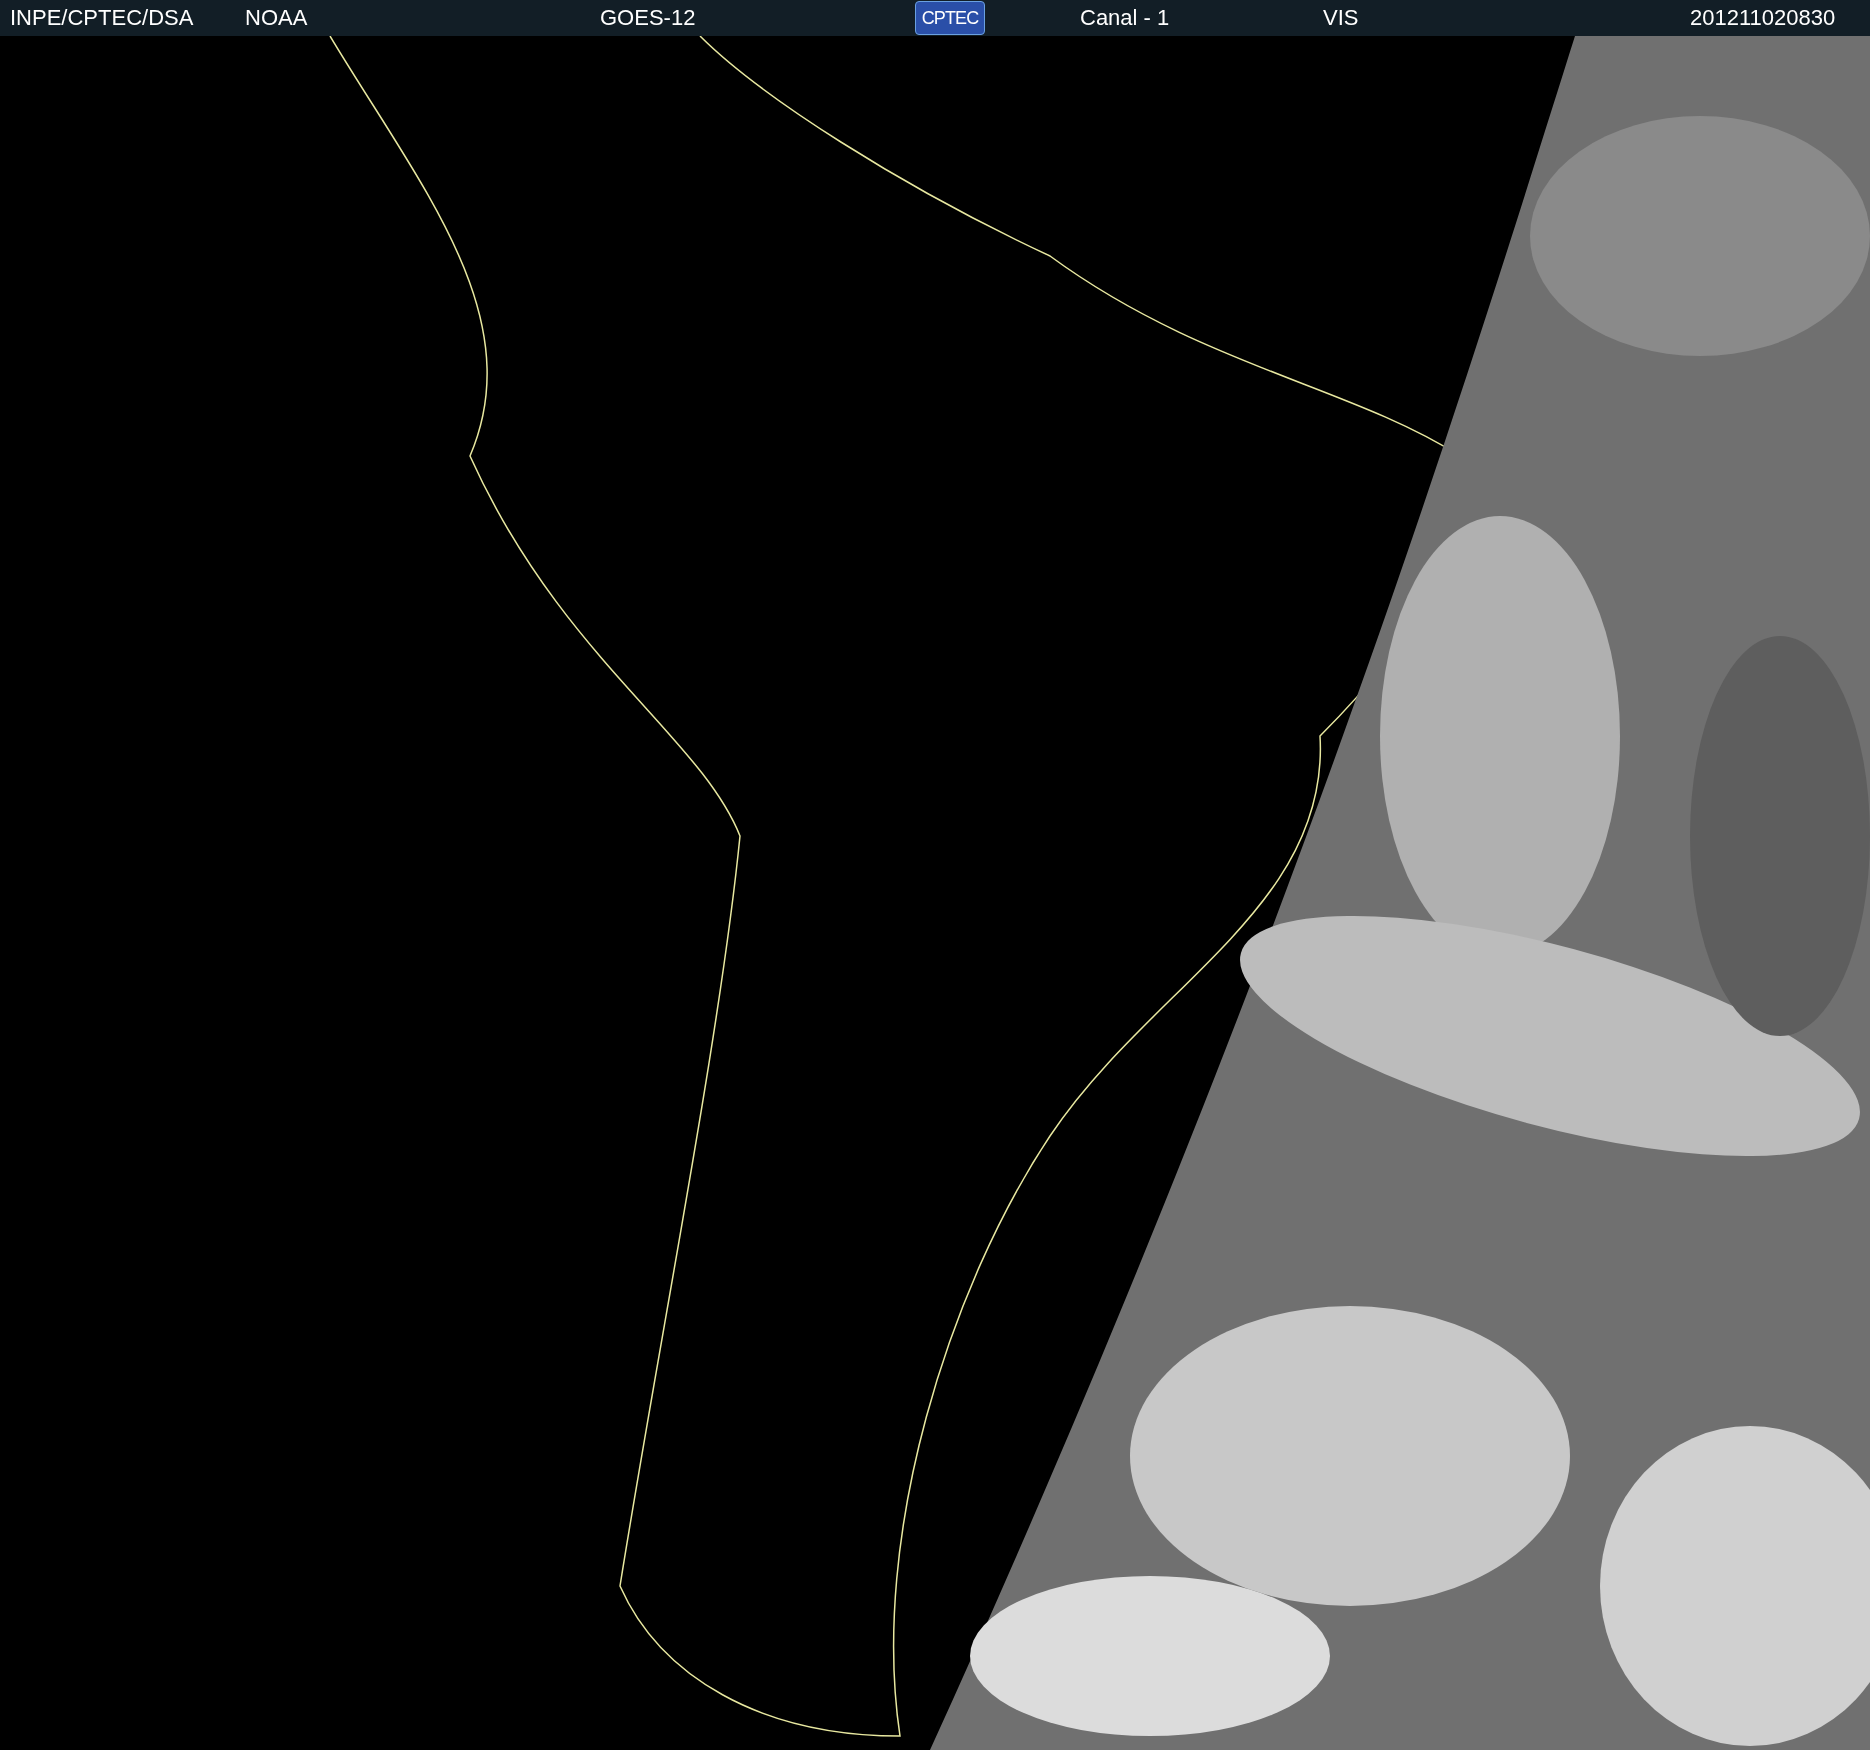 Image resolution: width=1870 pixels, height=1750 pixels. I want to click on timestamp-label: 201211020830, so click(1763, 18).